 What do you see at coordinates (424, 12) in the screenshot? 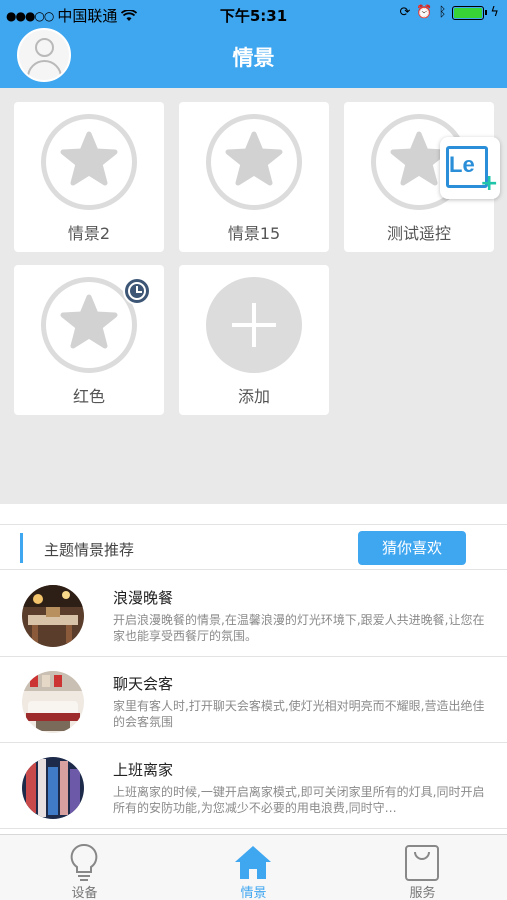
I see `alarm-icon: ⏰` at bounding box center [424, 12].